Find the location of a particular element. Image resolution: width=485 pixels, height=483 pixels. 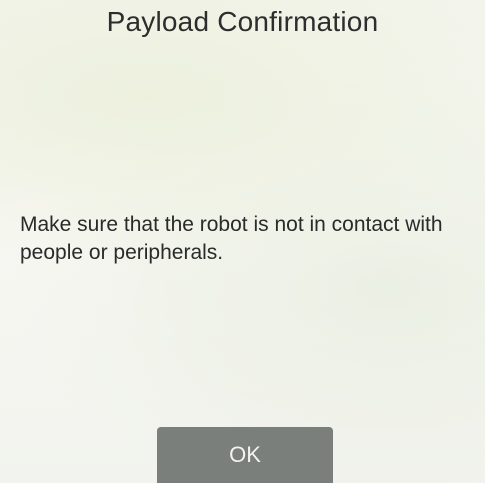

dialog-title: Payload Confirmation is located at coordinates (242, 21).